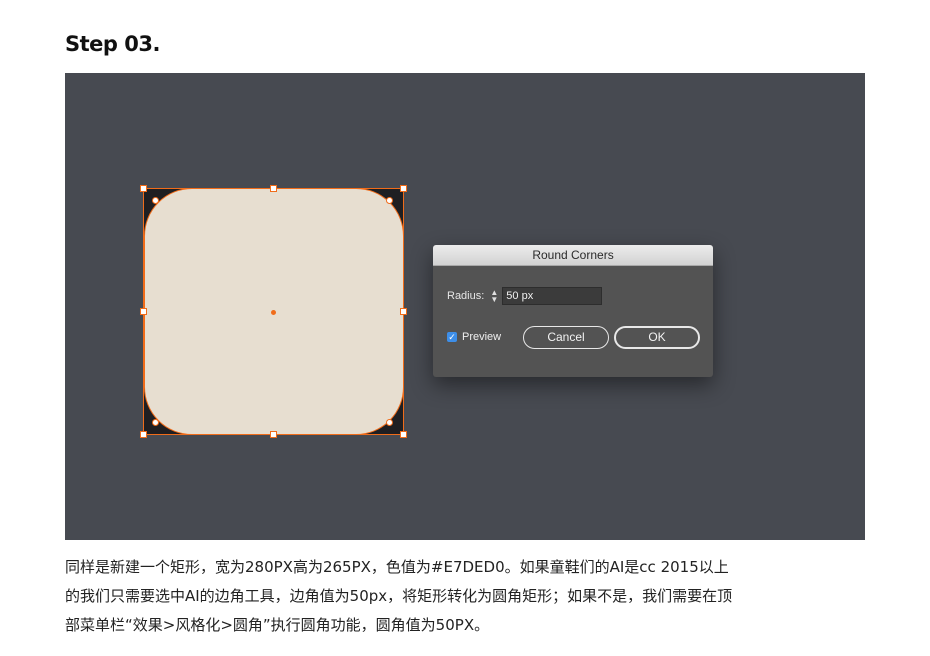 This screenshot has height=656, width=930. What do you see at coordinates (403, 188) in the screenshot?
I see `handle-top-right` at bounding box center [403, 188].